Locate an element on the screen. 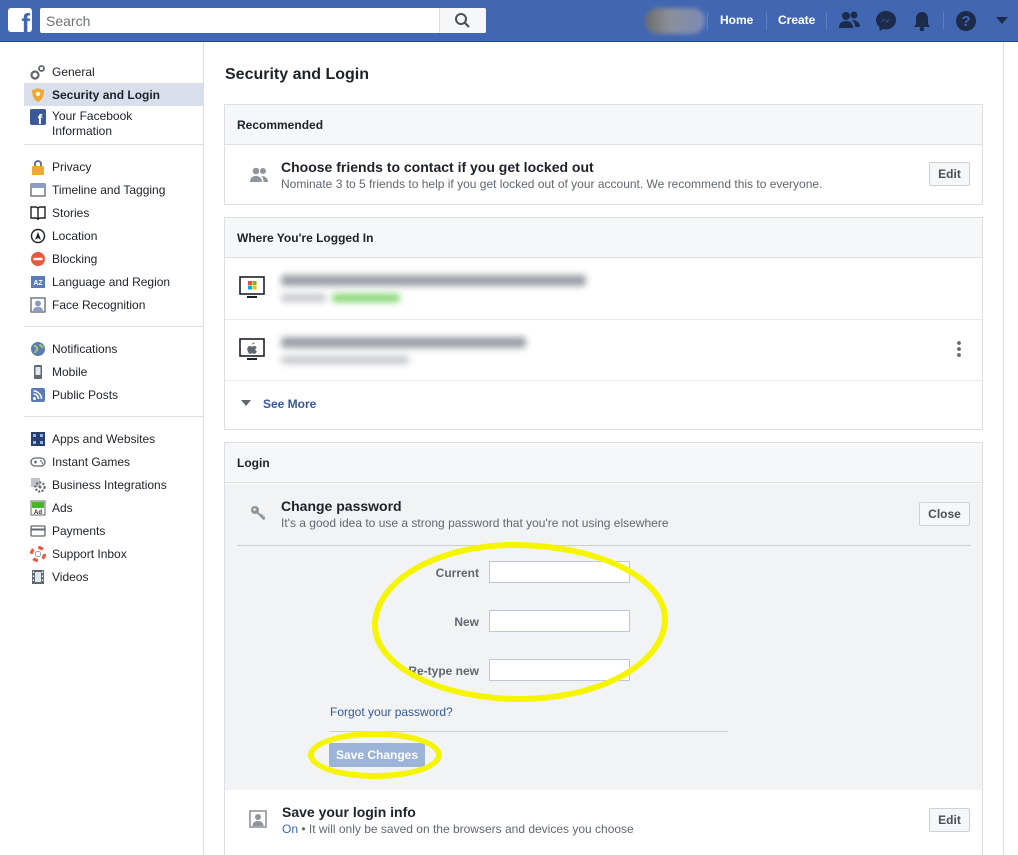 The height and width of the screenshot is (855, 1018). sidebar-item-label: Security and Login is located at coordinates (106, 94).